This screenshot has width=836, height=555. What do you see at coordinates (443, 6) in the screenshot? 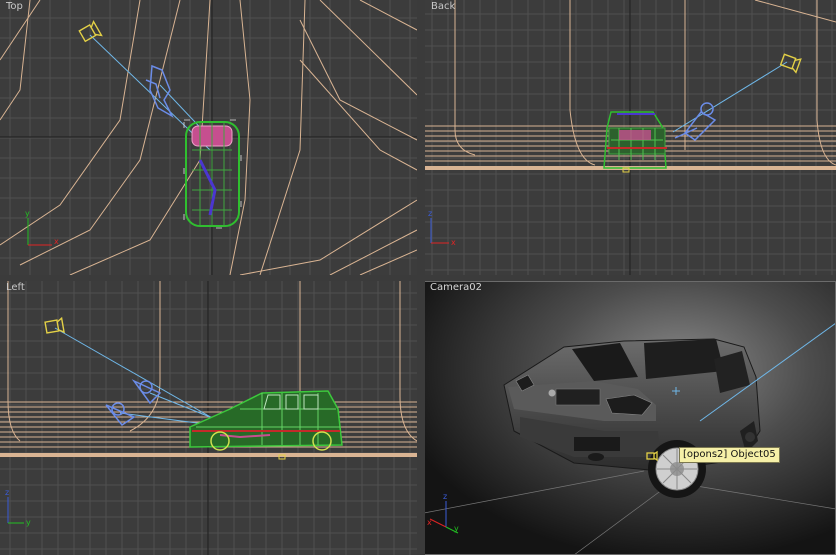
I see `viewport-label-back: Back` at bounding box center [443, 6].